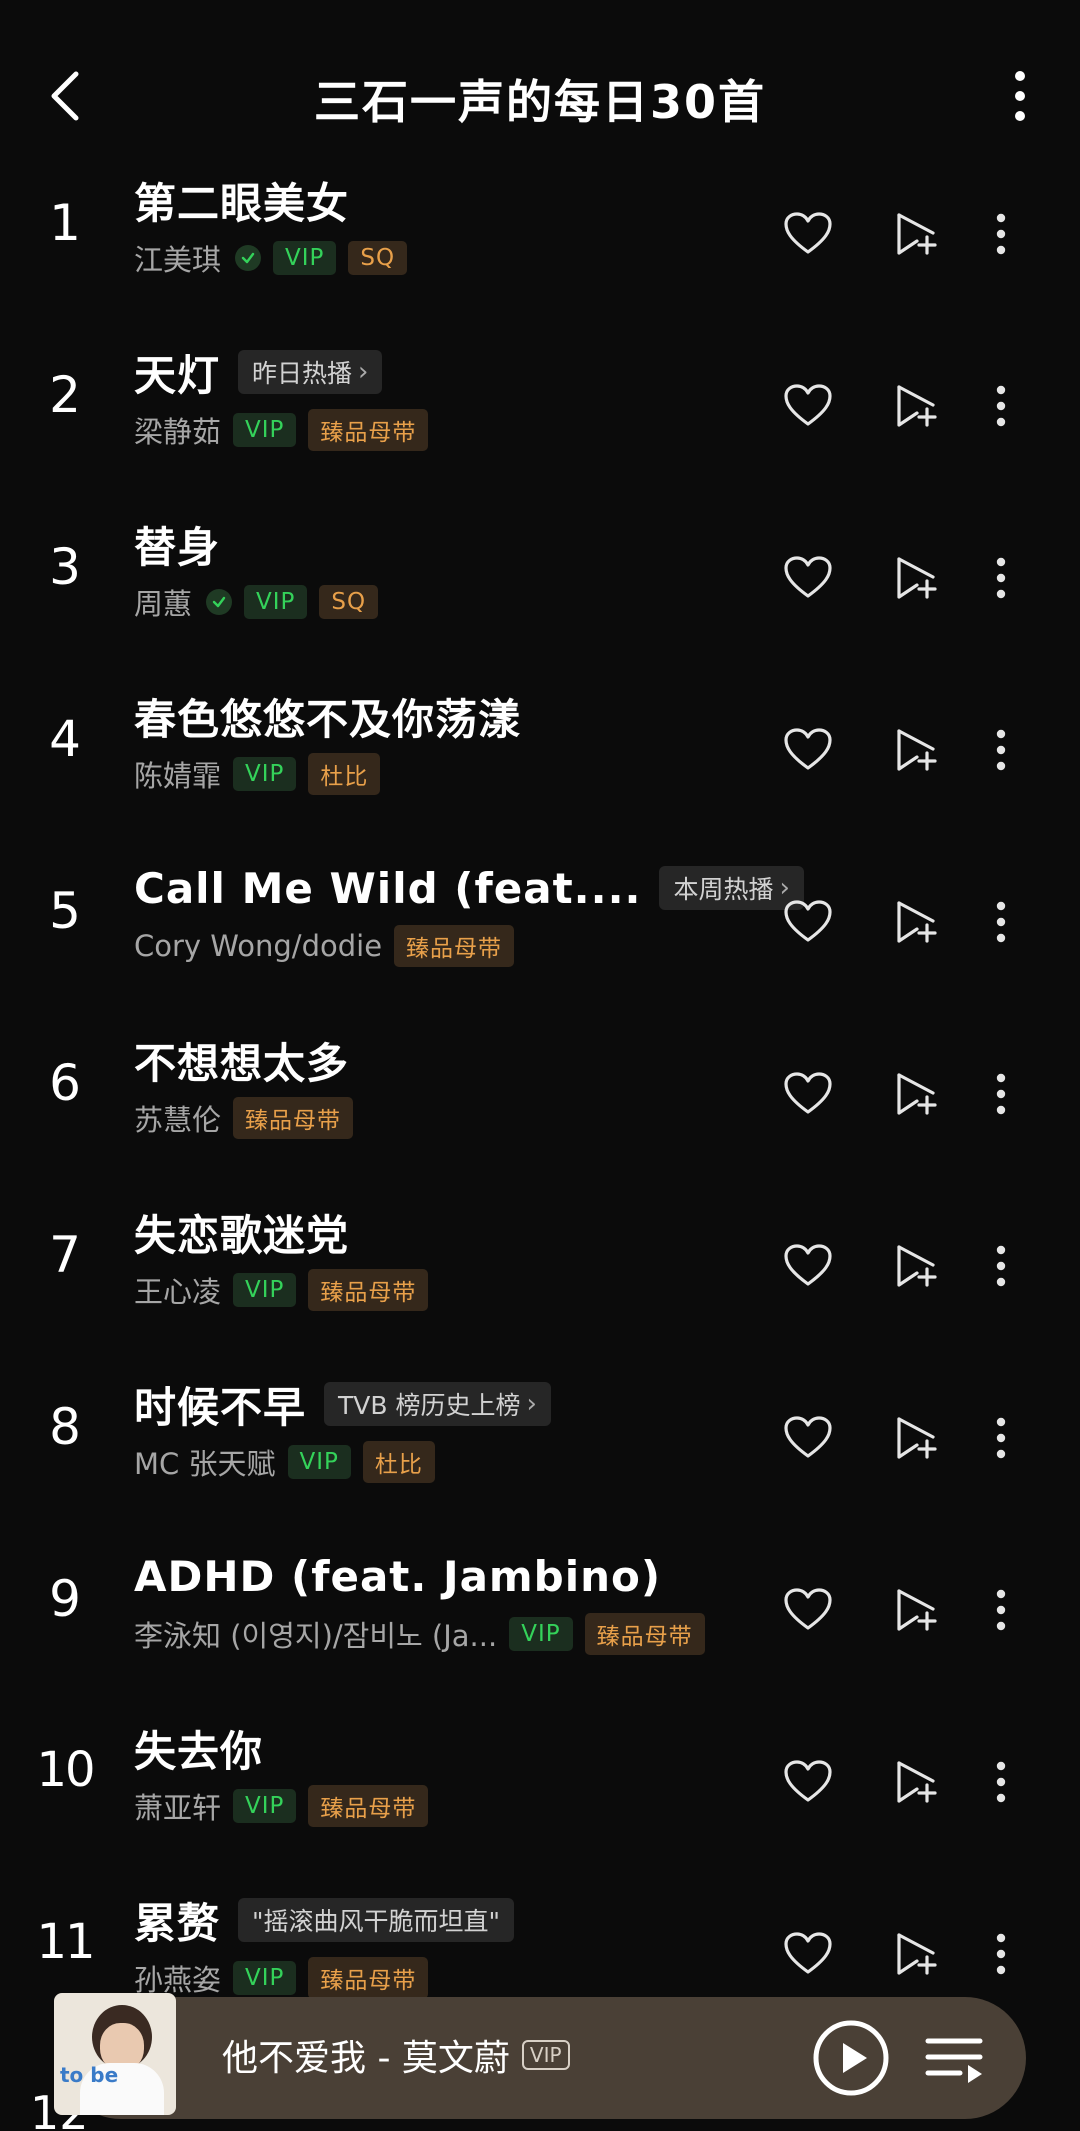 Image resolution: width=1080 pixels, height=2131 pixels. What do you see at coordinates (457, 946) in the screenshot?
I see `song-meta: Cory Wong/dodie 臻品母带` at bounding box center [457, 946].